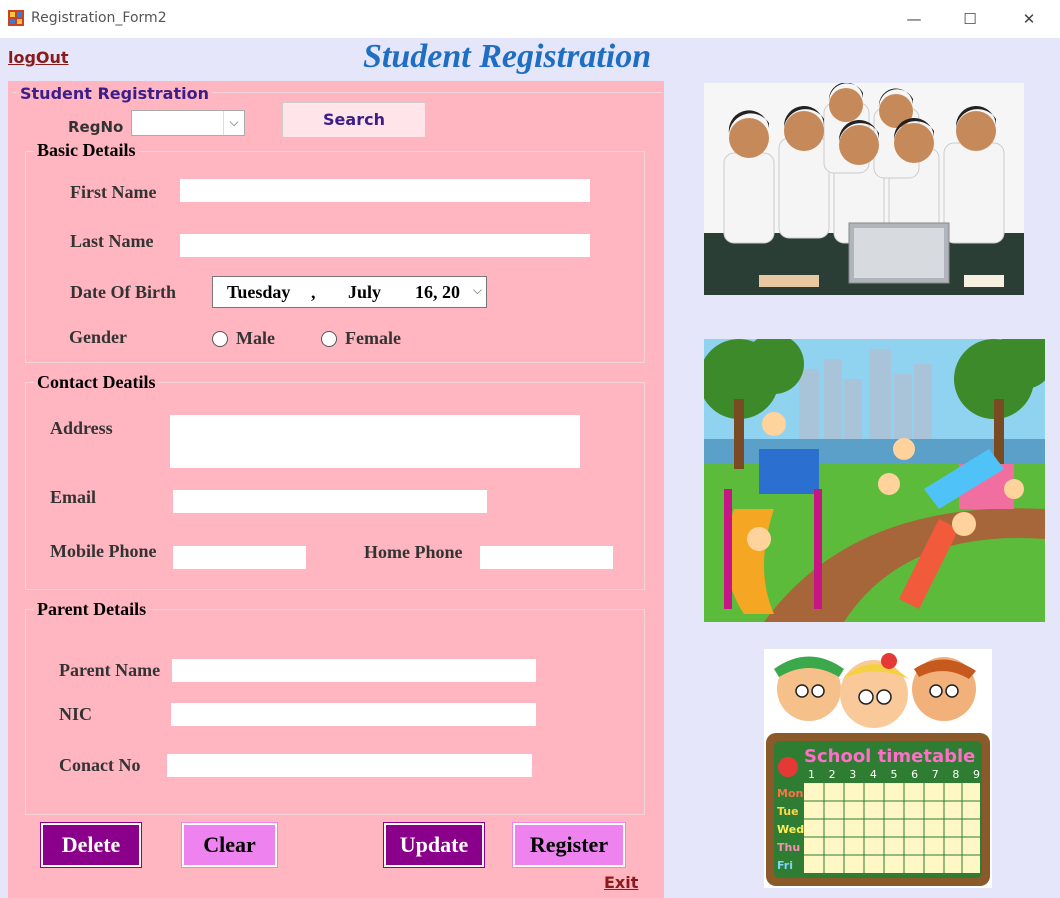  What do you see at coordinates (785, 865) in the screenshot?
I see `timetable-day: Fri` at bounding box center [785, 865].